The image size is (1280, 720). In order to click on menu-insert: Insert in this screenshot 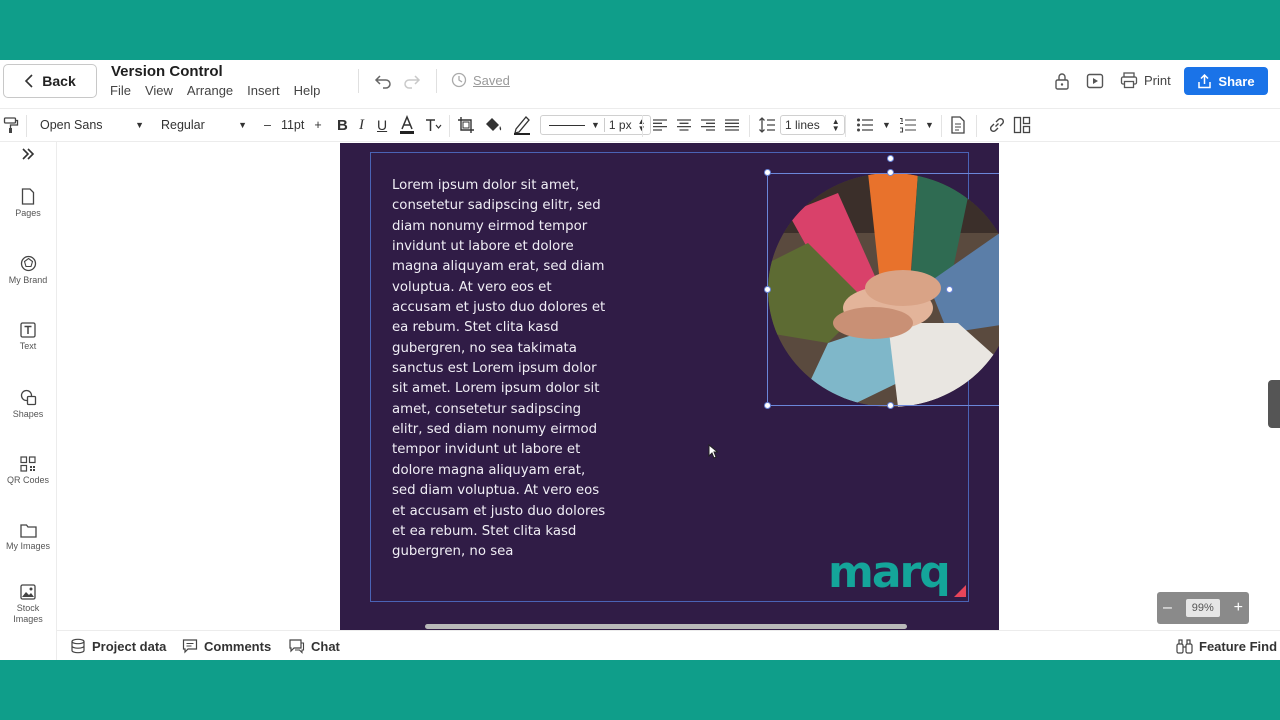, I will do `click(263, 90)`.